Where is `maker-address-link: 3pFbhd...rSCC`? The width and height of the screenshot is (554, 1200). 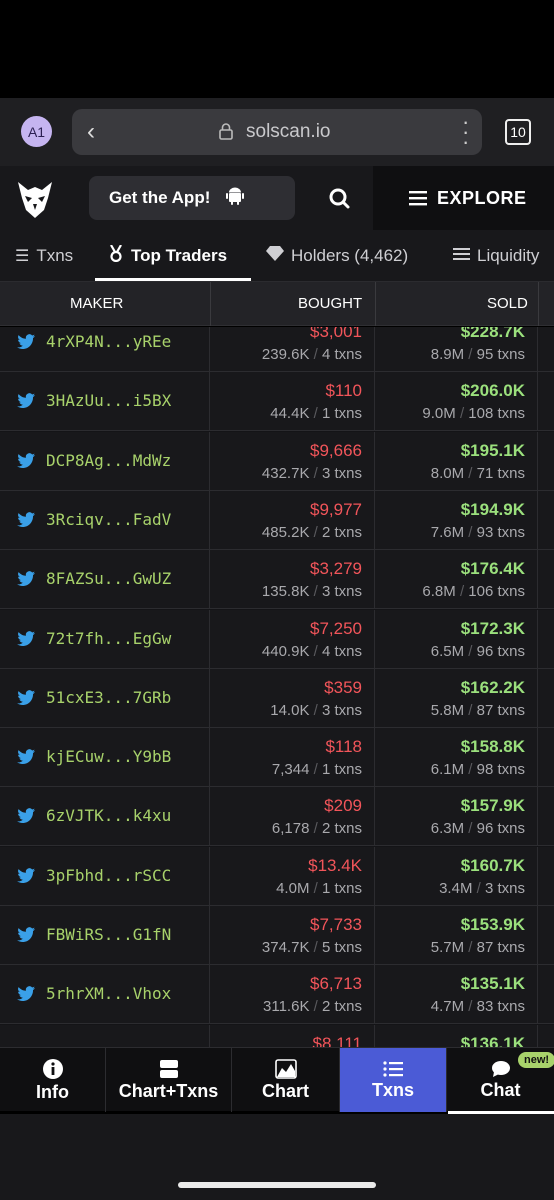
maker-address-link: 3pFbhd...rSCC is located at coordinates (108, 875).